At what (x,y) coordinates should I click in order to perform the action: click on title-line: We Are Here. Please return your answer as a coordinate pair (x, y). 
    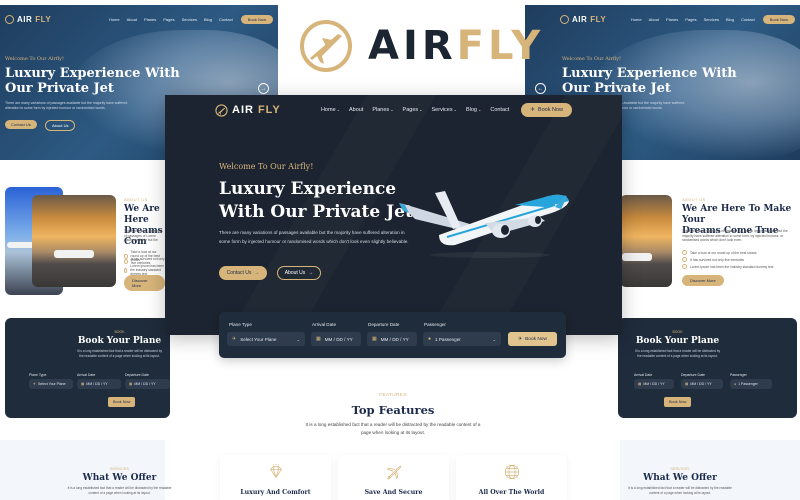
    Looking at the image, I should click on (142, 214).